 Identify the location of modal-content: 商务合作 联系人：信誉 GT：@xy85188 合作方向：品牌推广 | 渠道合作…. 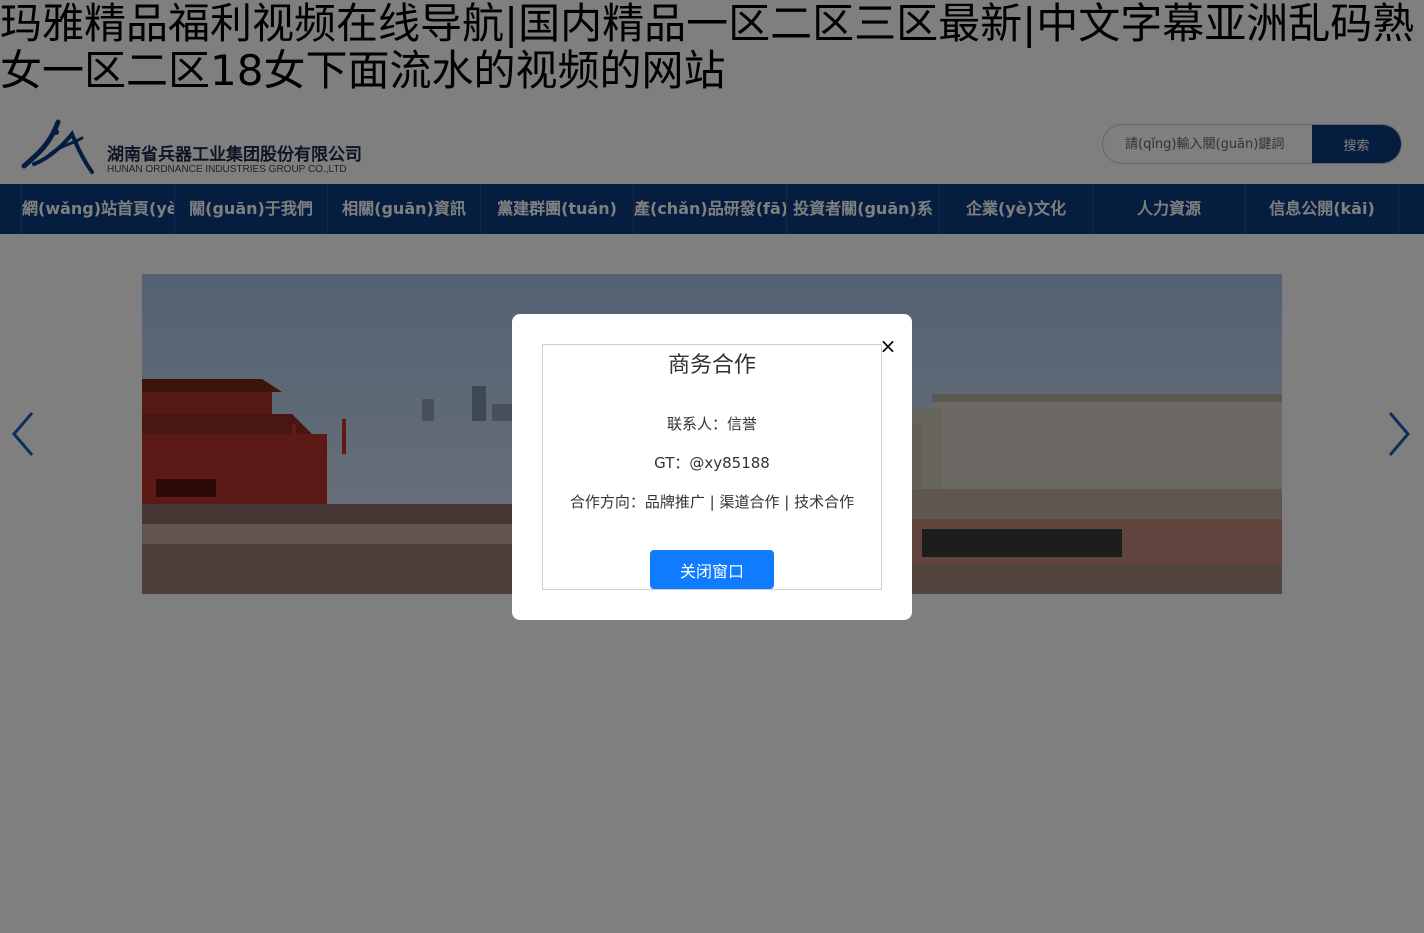
(712, 467).